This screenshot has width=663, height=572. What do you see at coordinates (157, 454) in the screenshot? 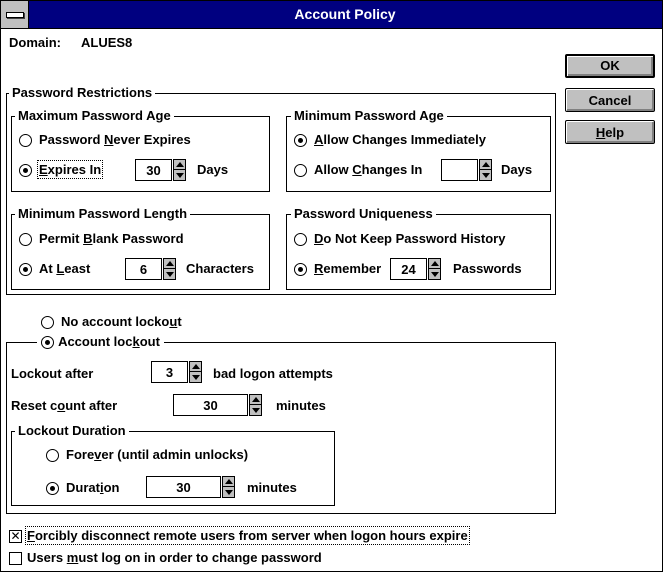
I see `forever-label: Forever (until admin unlocks)` at bounding box center [157, 454].